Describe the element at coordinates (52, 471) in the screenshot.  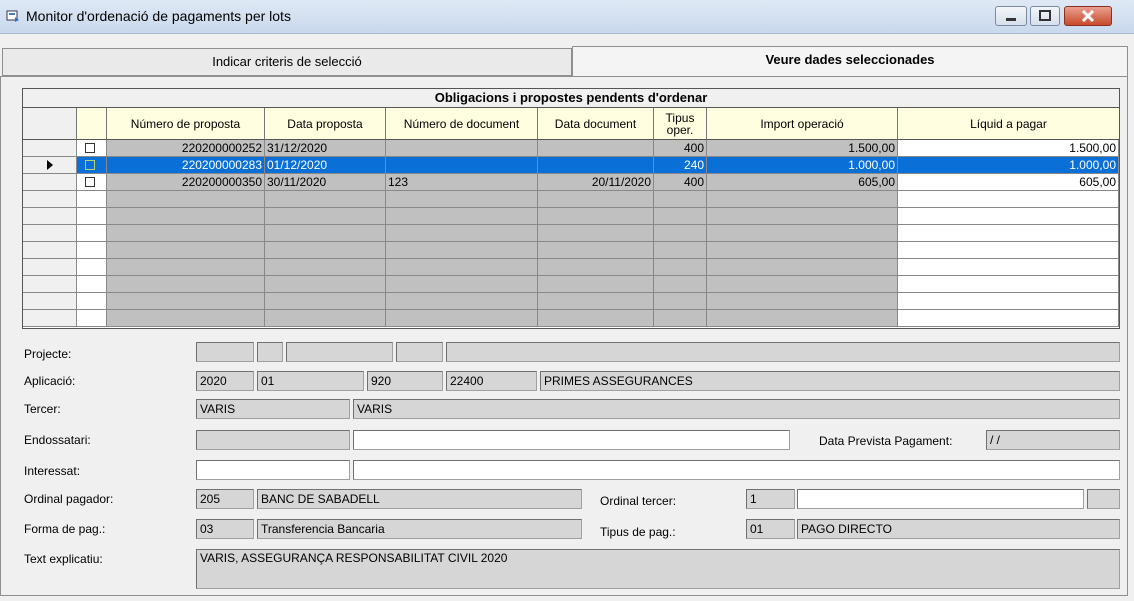
I see `interessat-label: Interessat:` at that location.